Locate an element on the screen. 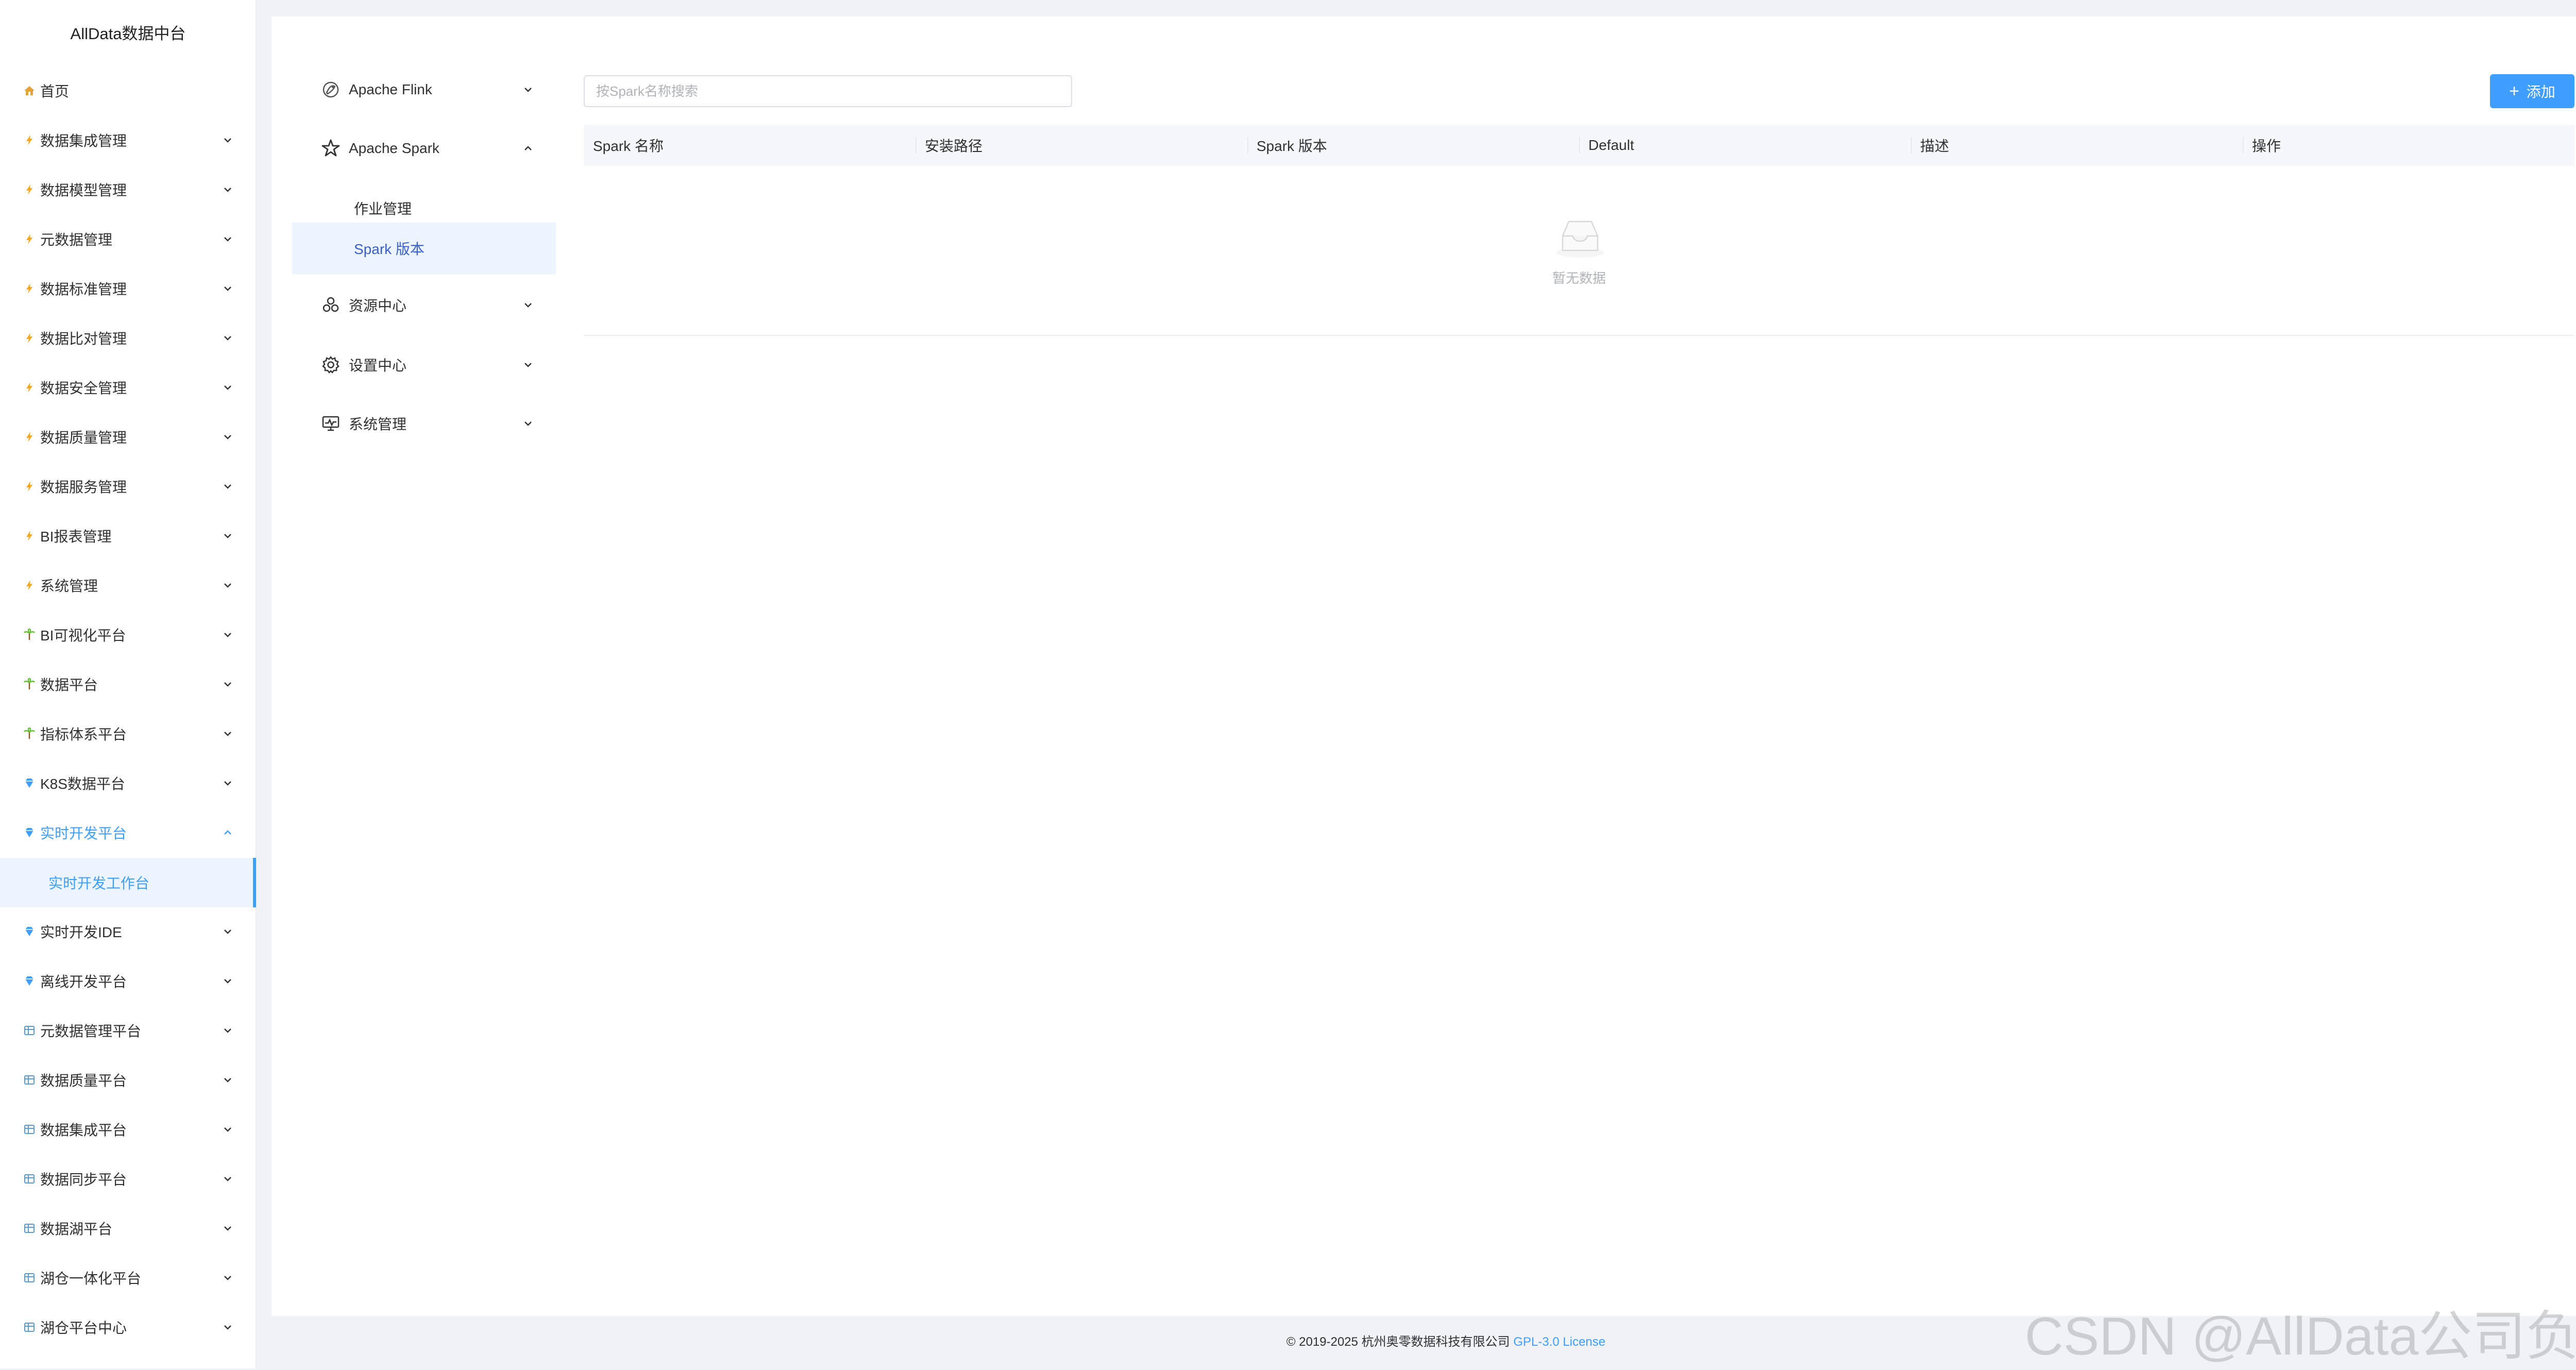  plus-icon: + is located at coordinates (2514, 91).